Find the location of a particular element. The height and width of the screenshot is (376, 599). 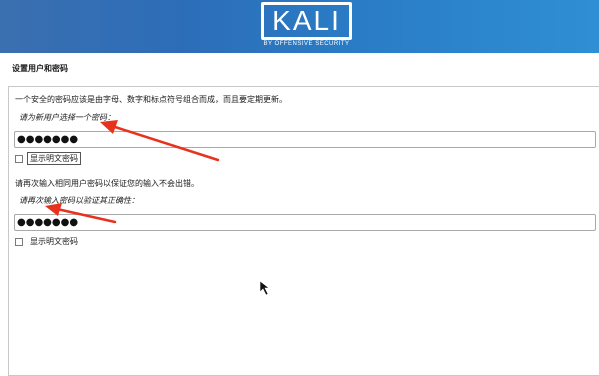

password-value: ●●●●●●● is located at coordinates (48, 139).